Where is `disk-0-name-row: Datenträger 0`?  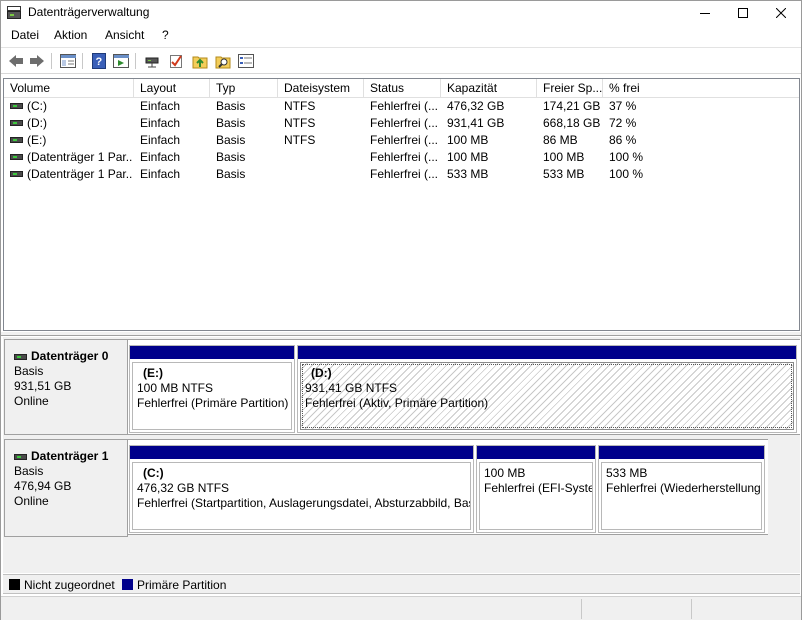
disk-0-name-row: Datenträger 0 is located at coordinates (70, 356).